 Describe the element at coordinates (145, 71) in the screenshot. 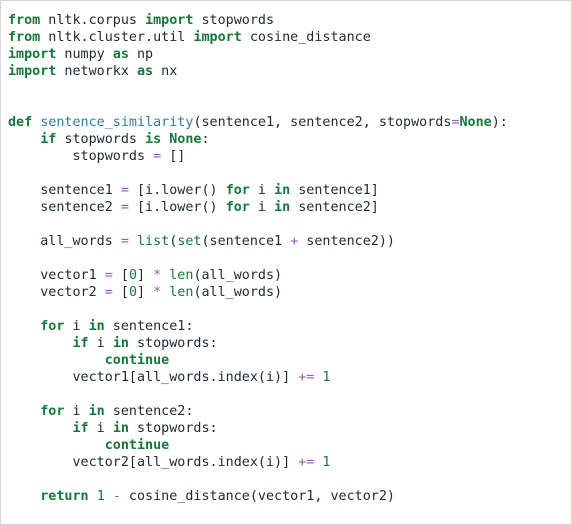

I see `code-token: as` at that location.